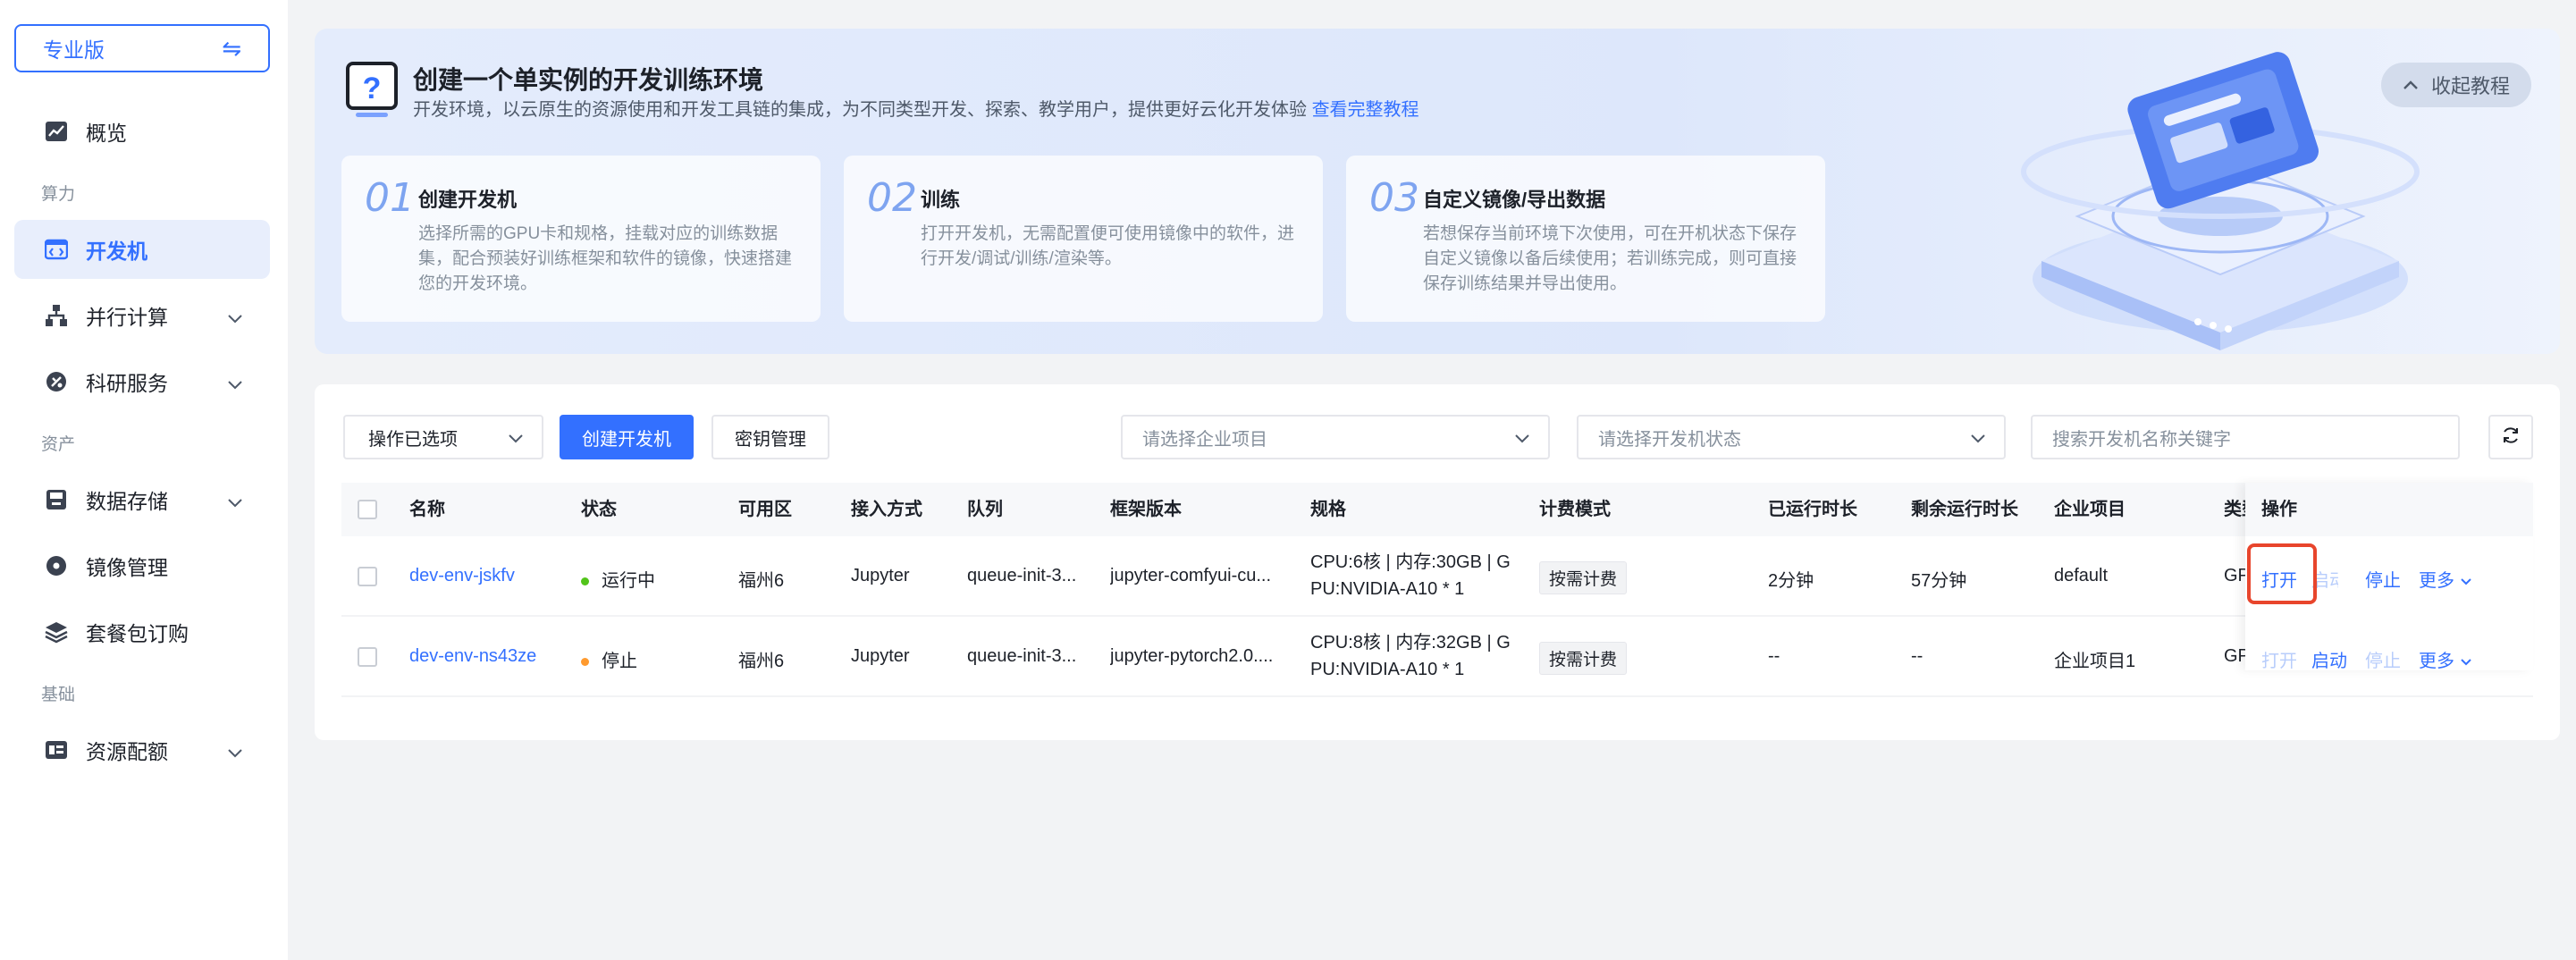  I want to click on runtime-cell: 2分钟, so click(1791, 581).